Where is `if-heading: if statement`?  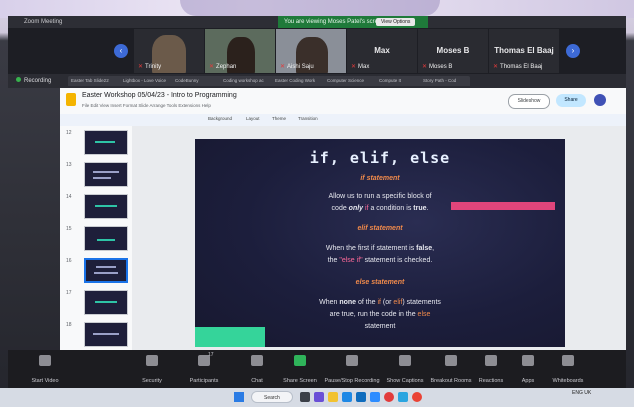
if-heading: if statement is located at coordinates (380, 178).